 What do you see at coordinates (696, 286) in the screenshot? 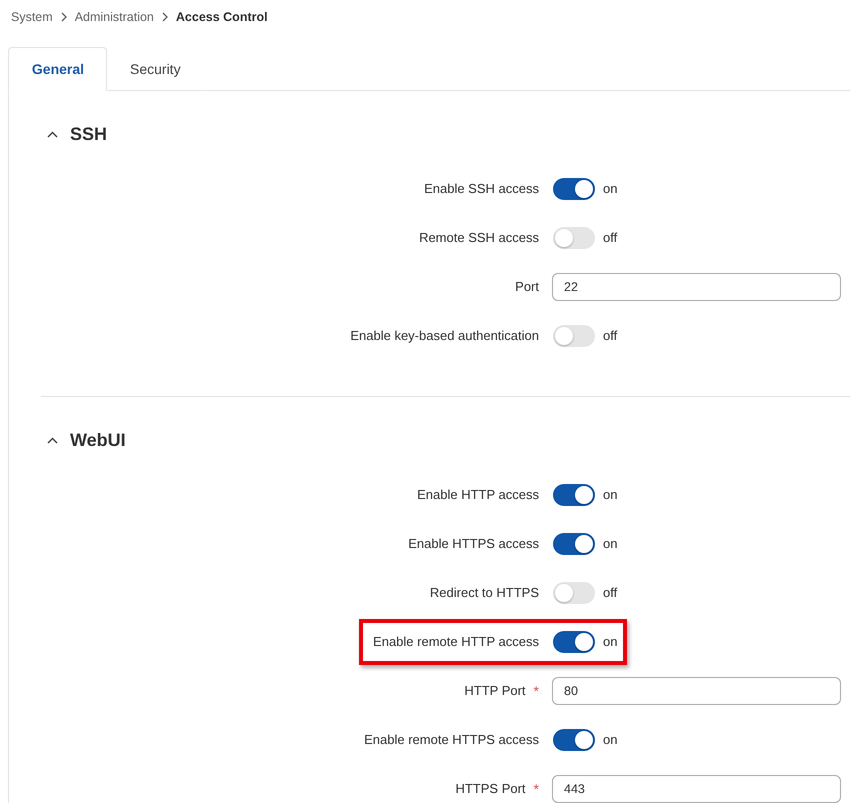
I see `input-field: 22` at bounding box center [696, 286].